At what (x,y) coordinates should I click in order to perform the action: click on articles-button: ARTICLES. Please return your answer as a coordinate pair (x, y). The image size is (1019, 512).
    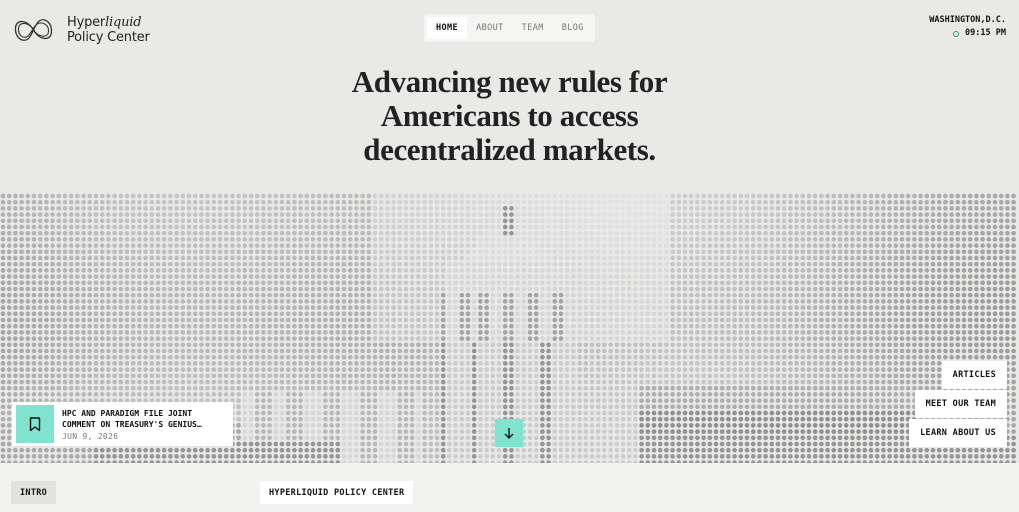
    Looking at the image, I should click on (974, 375).